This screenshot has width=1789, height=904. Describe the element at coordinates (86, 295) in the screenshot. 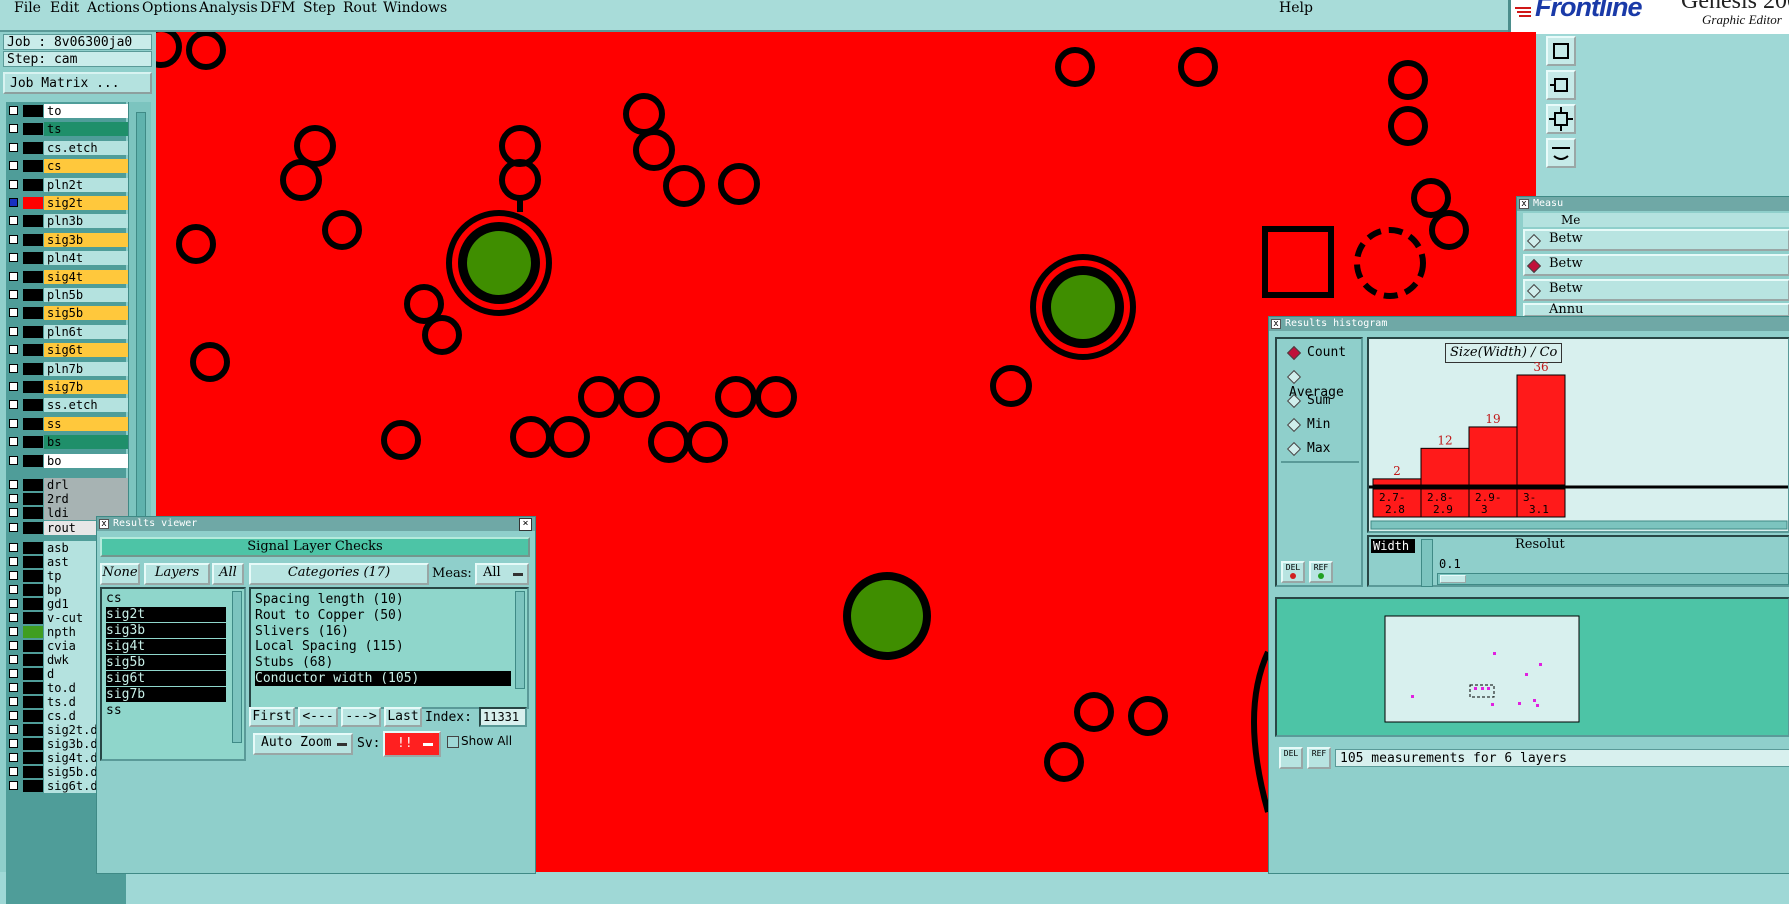

I see `layer-name: pln5b` at that location.